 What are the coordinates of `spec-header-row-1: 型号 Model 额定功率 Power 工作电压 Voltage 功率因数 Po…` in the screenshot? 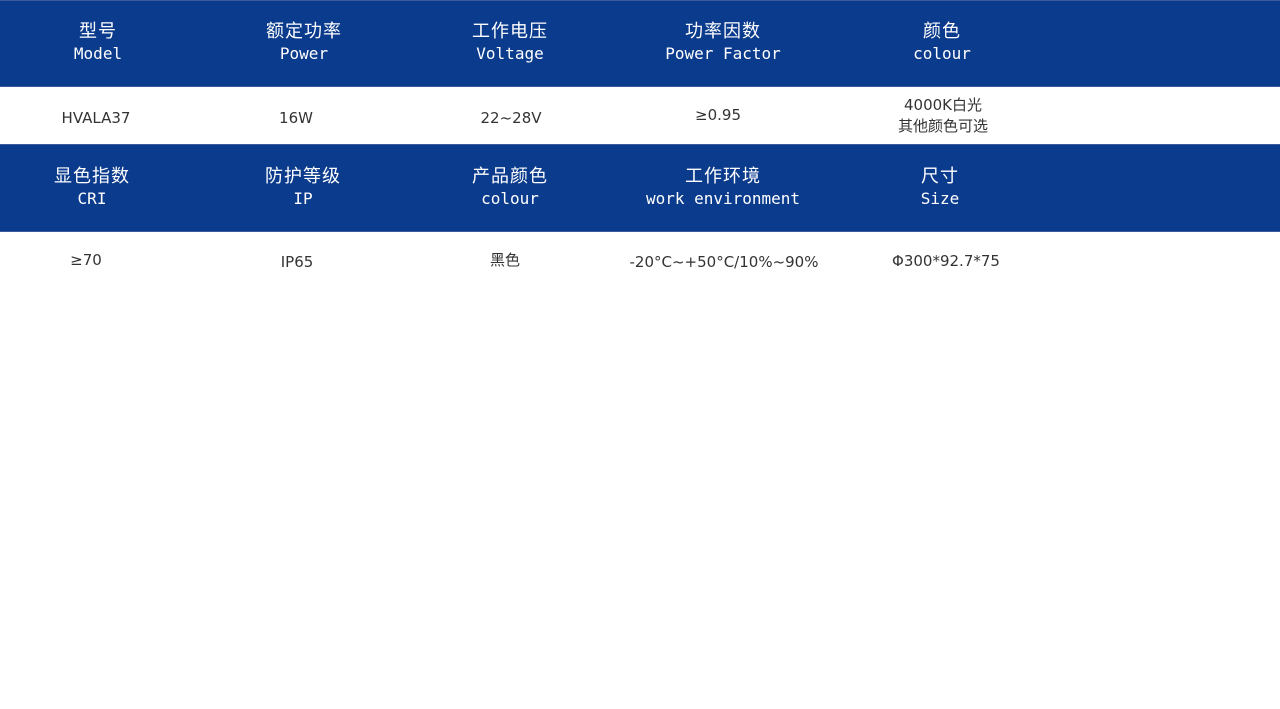 It's located at (640, 43).